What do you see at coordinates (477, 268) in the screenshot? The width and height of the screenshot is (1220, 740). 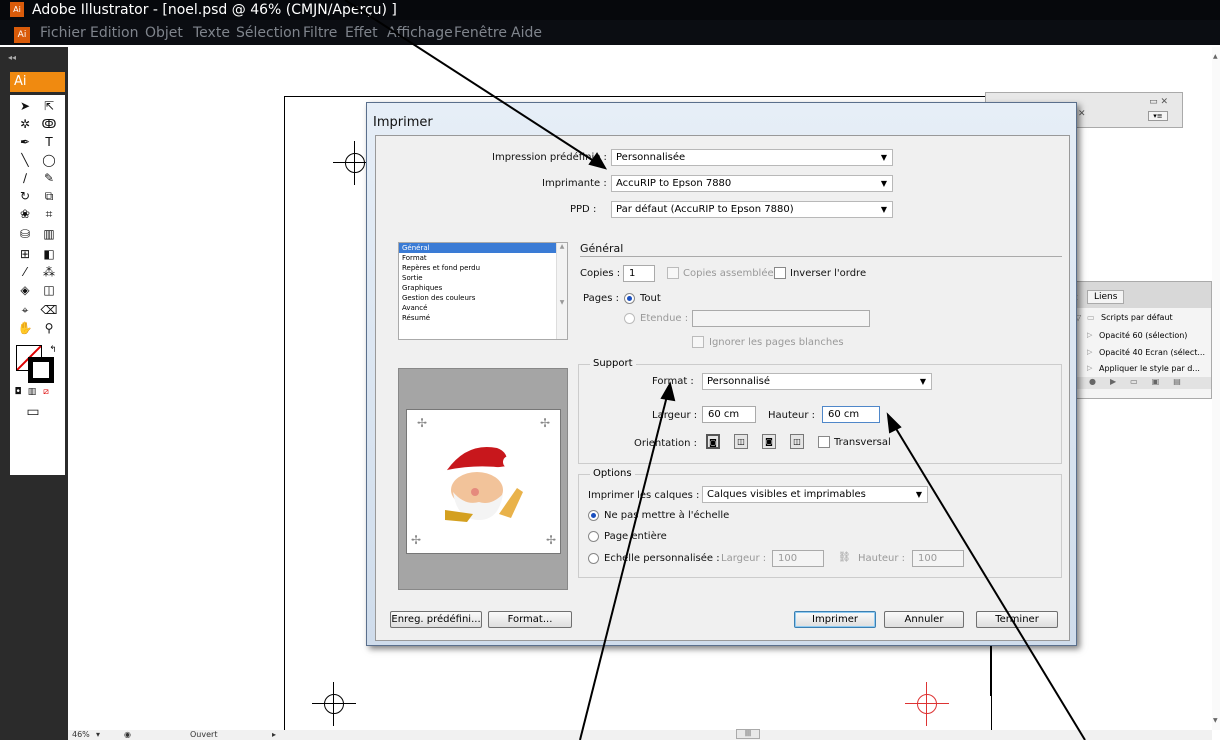 I see `category-marks: Repères et fond perdu` at bounding box center [477, 268].